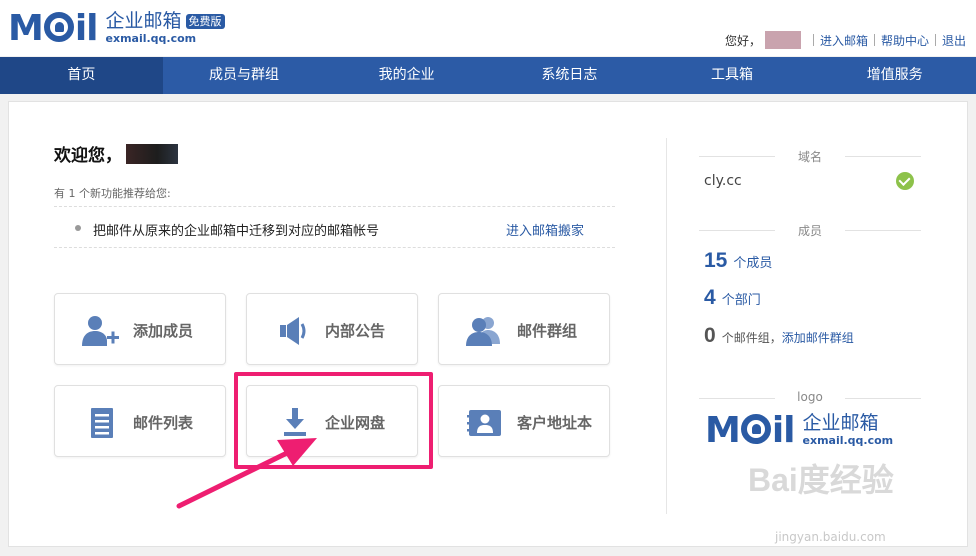 The width and height of the screenshot is (976, 556). Describe the element at coordinates (741, 300) in the screenshot. I see `department-count-unit: 个部门` at that location.